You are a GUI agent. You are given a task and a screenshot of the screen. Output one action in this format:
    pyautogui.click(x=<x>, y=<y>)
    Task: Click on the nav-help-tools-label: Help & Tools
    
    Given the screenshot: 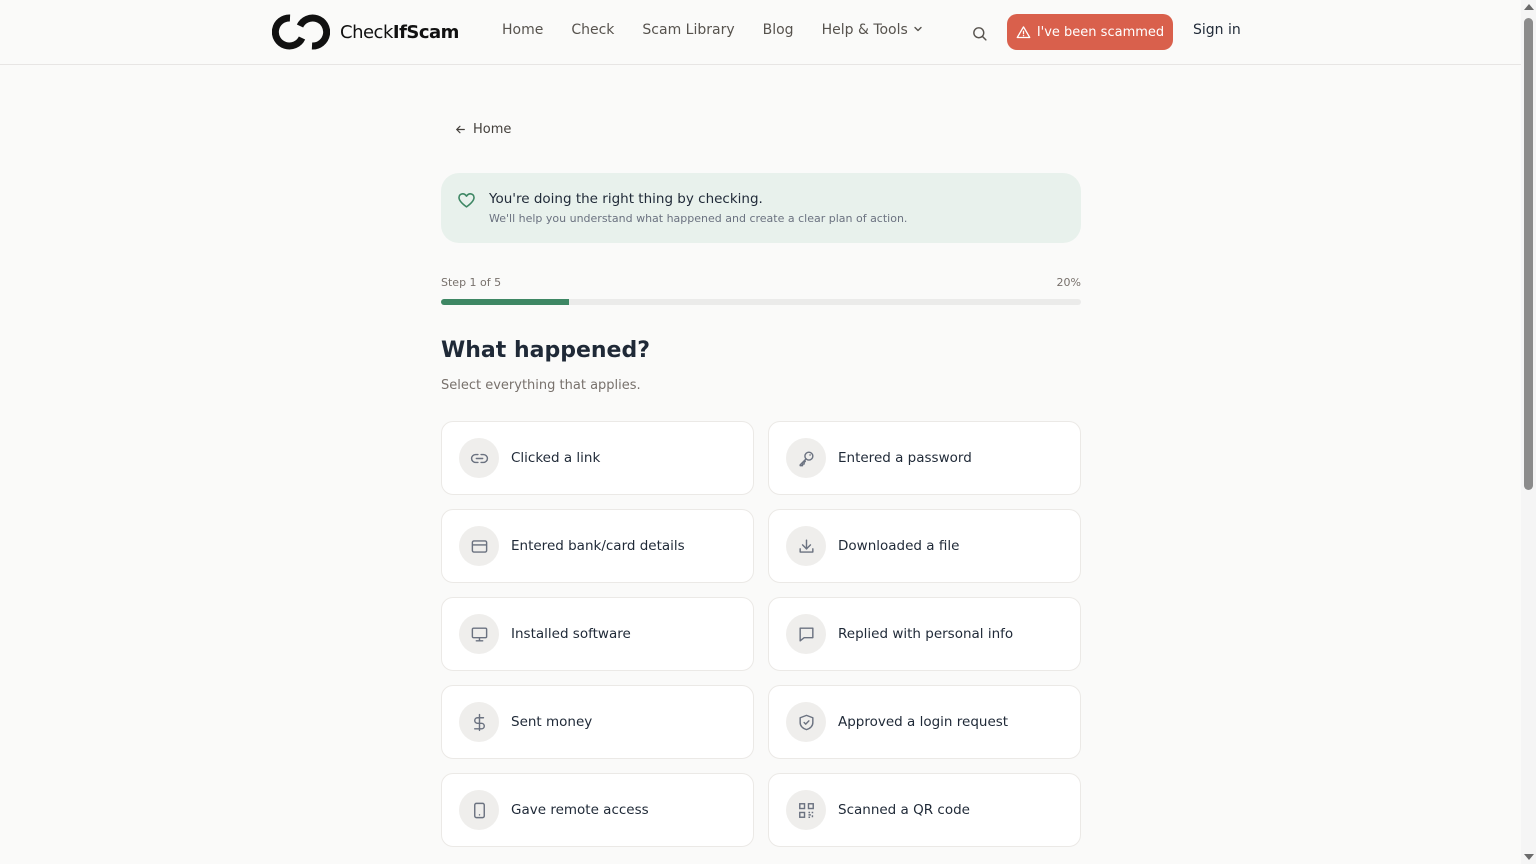 What is the action you would take?
    pyautogui.click(x=864, y=30)
    